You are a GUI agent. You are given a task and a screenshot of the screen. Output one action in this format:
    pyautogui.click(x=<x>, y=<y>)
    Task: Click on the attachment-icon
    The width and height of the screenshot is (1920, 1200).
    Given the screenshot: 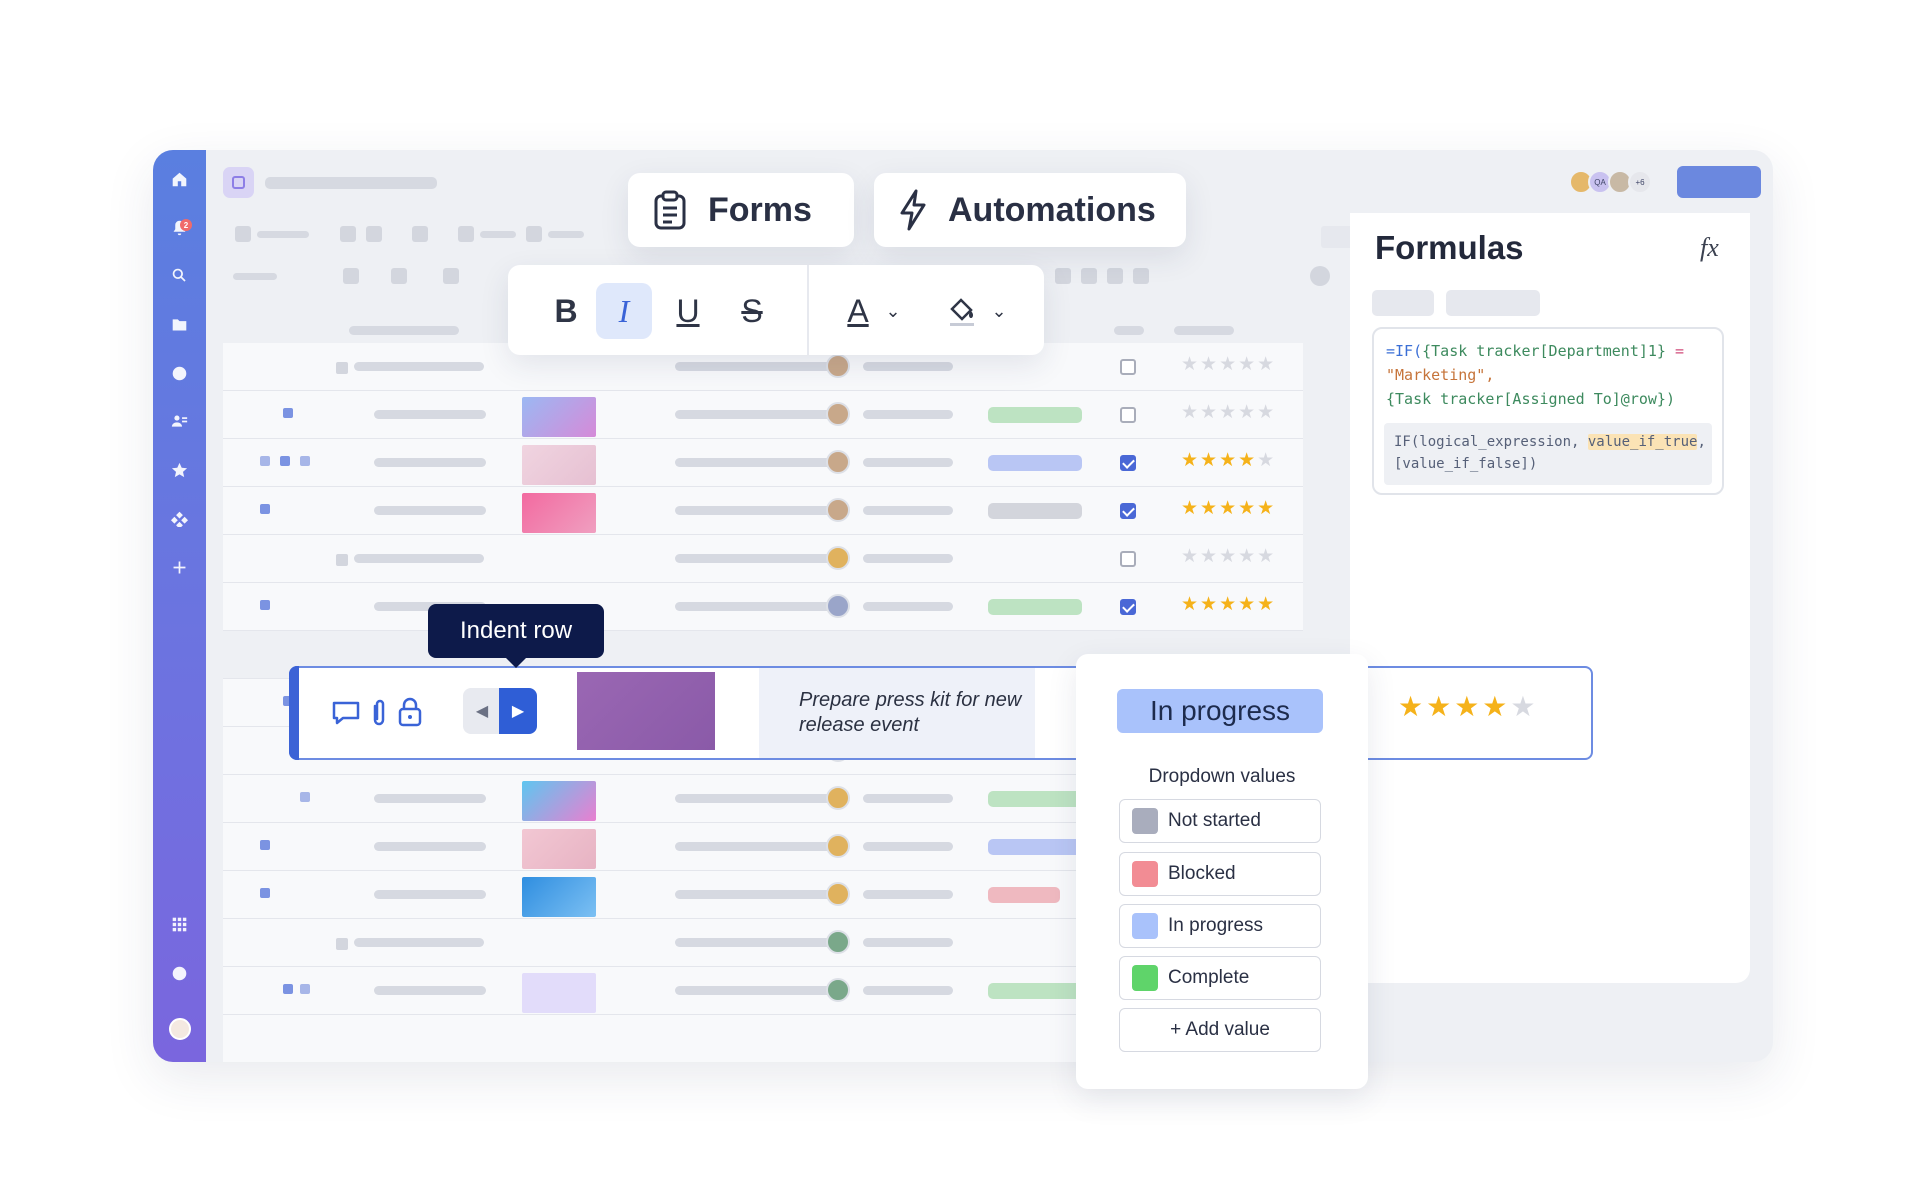 What is the action you would take?
    pyautogui.click(x=379, y=713)
    